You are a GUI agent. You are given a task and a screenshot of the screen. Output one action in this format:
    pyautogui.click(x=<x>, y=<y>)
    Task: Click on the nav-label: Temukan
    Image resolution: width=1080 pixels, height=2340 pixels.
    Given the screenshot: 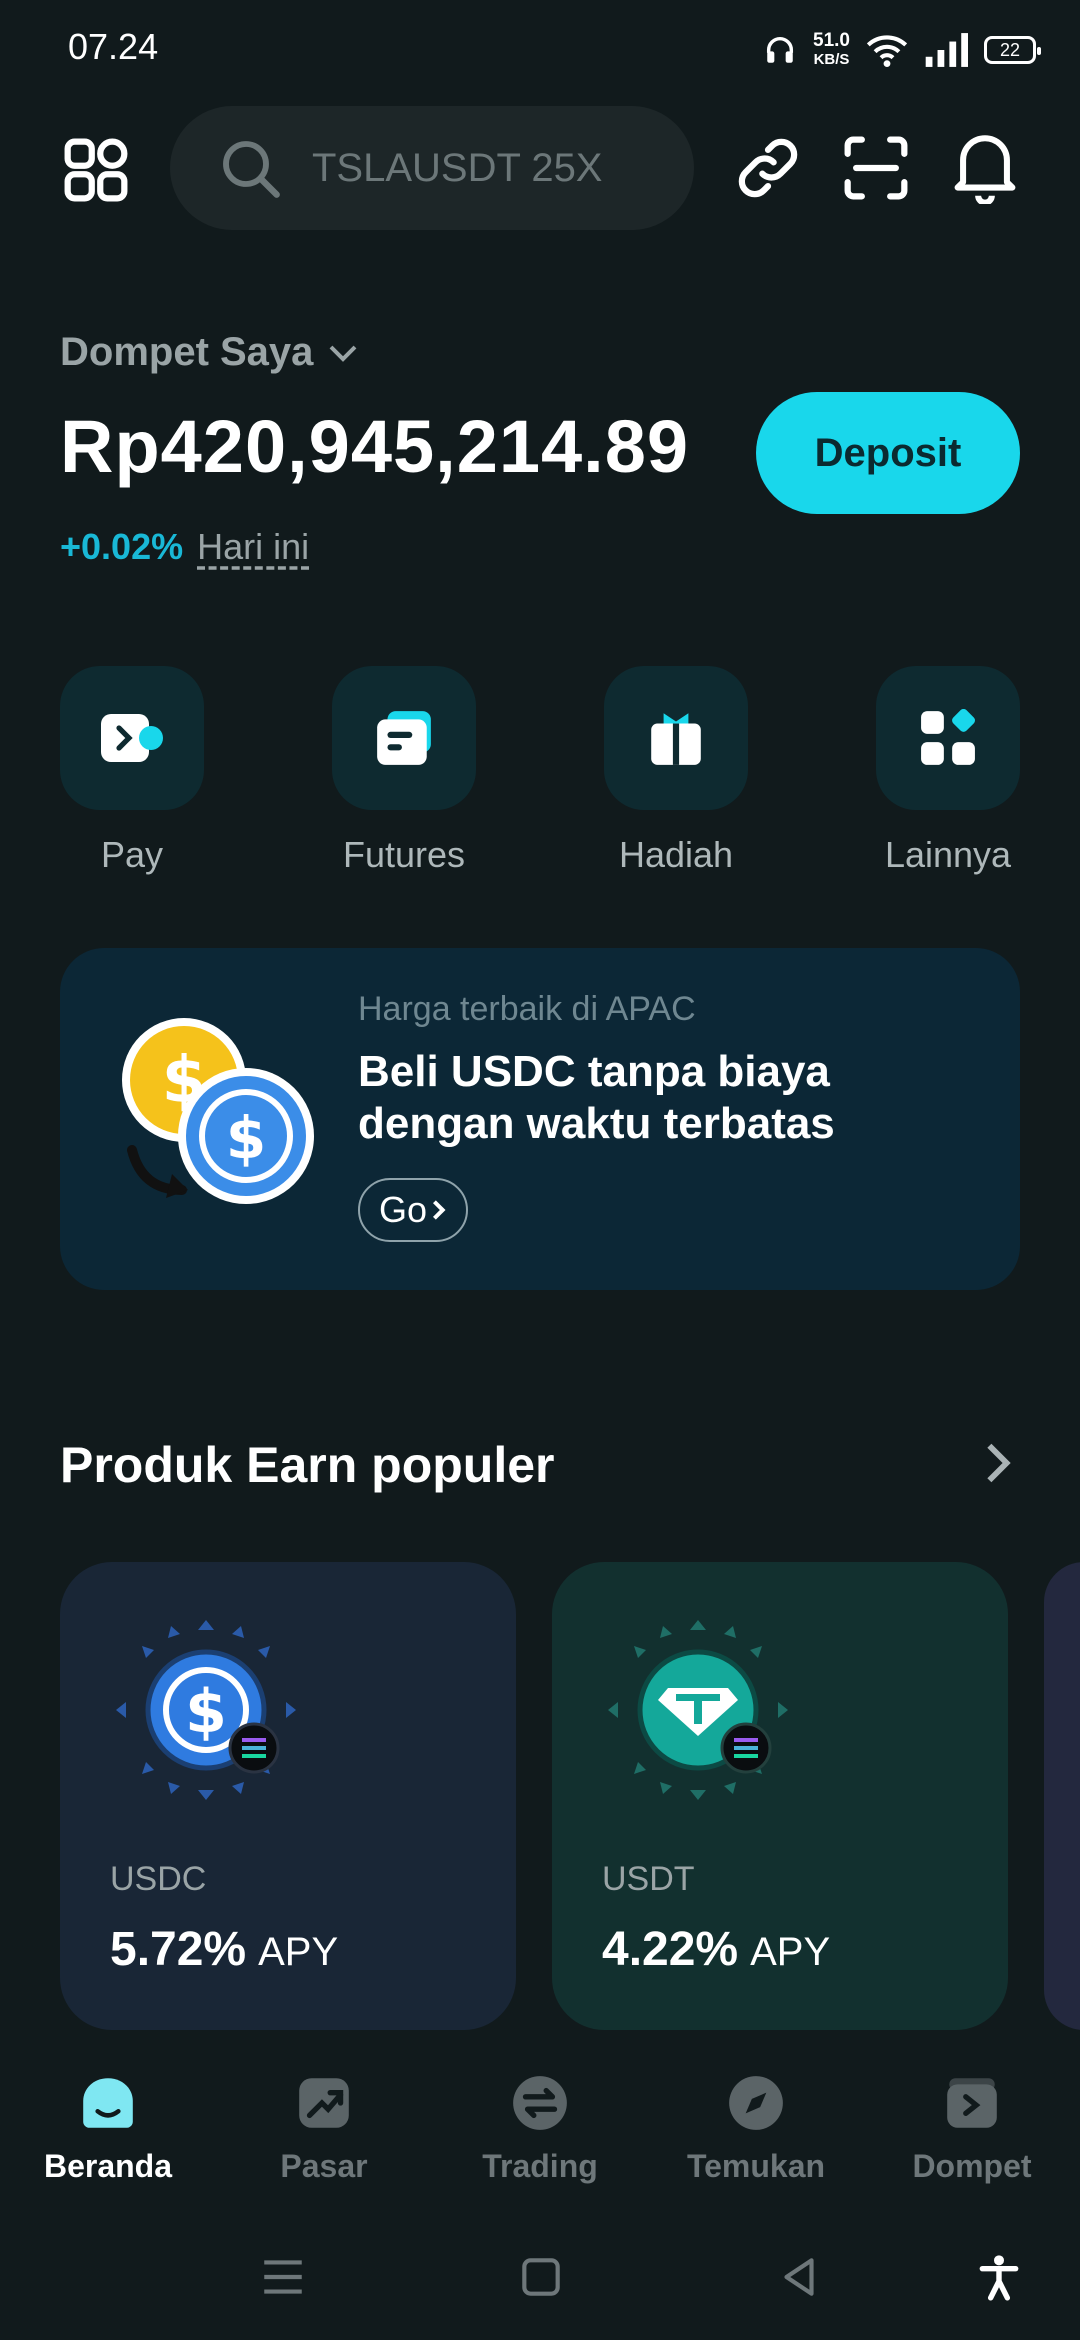 What is the action you would take?
    pyautogui.click(x=756, y=2166)
    